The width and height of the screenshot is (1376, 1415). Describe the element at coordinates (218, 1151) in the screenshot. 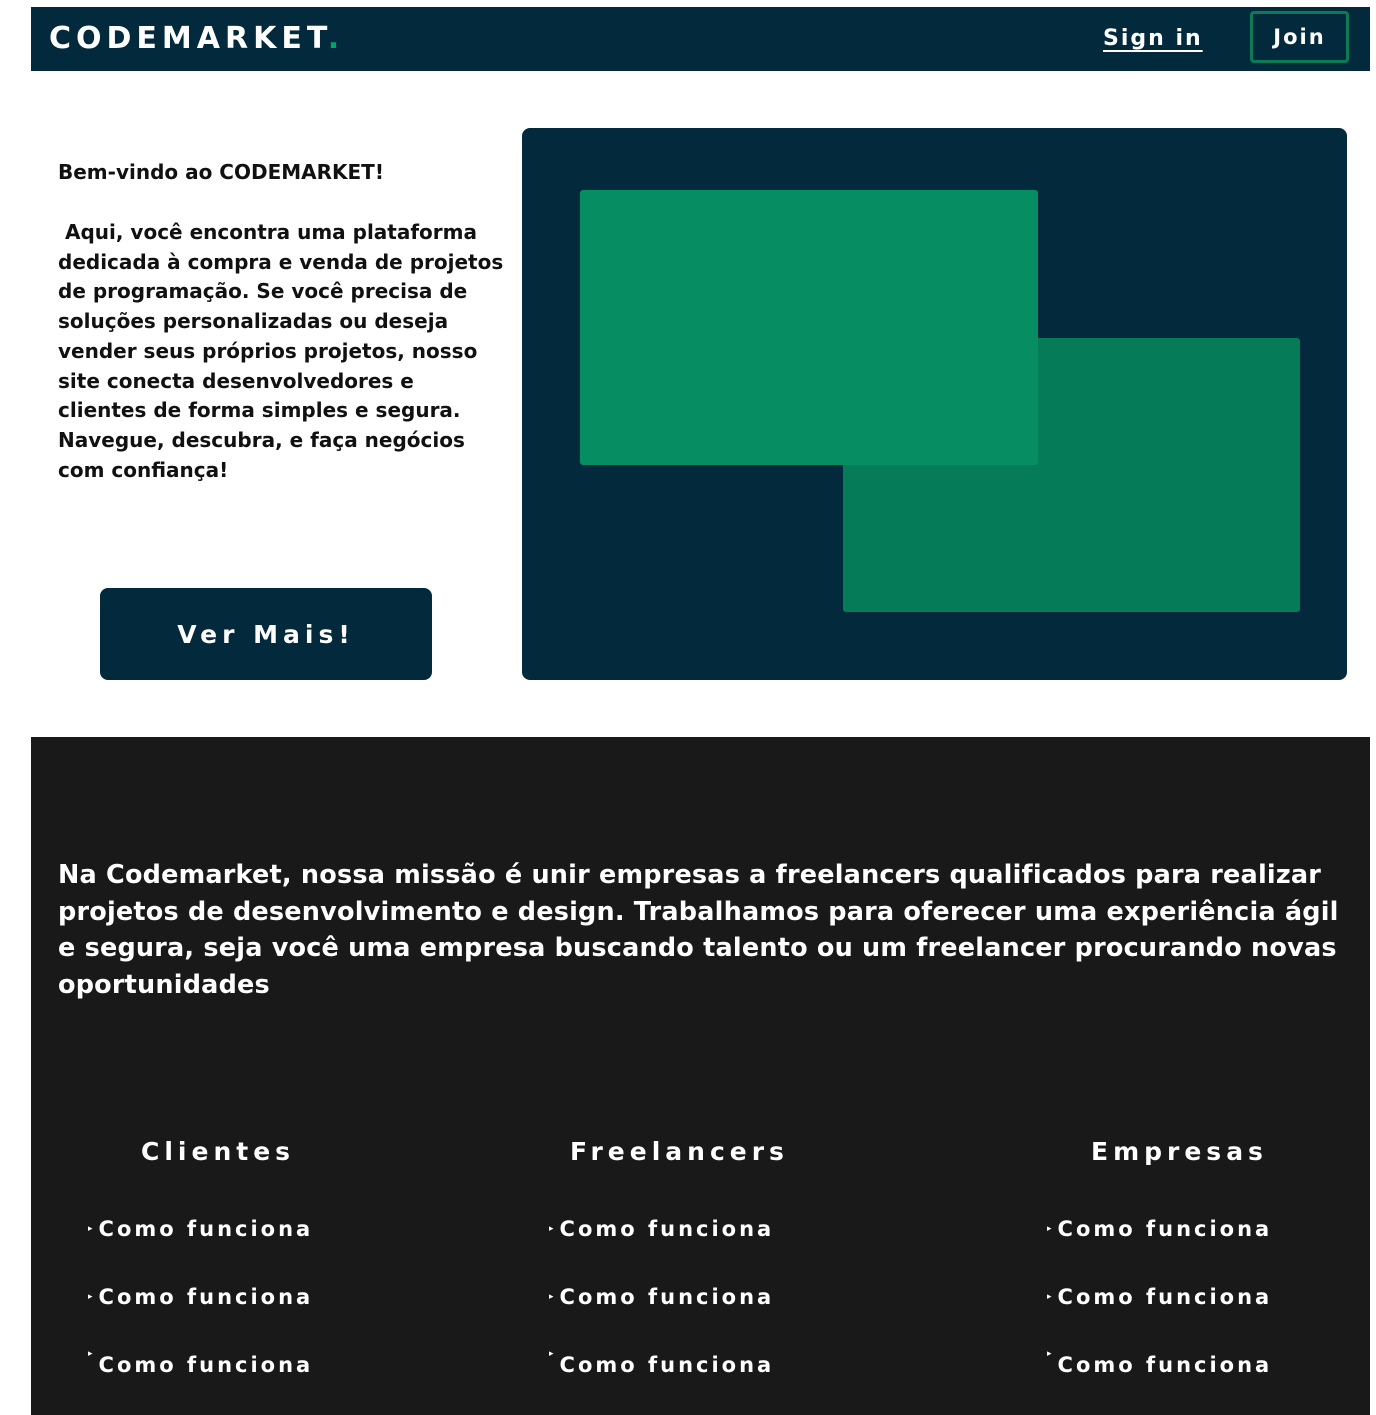

I see `column-title: Clientes` at that location.